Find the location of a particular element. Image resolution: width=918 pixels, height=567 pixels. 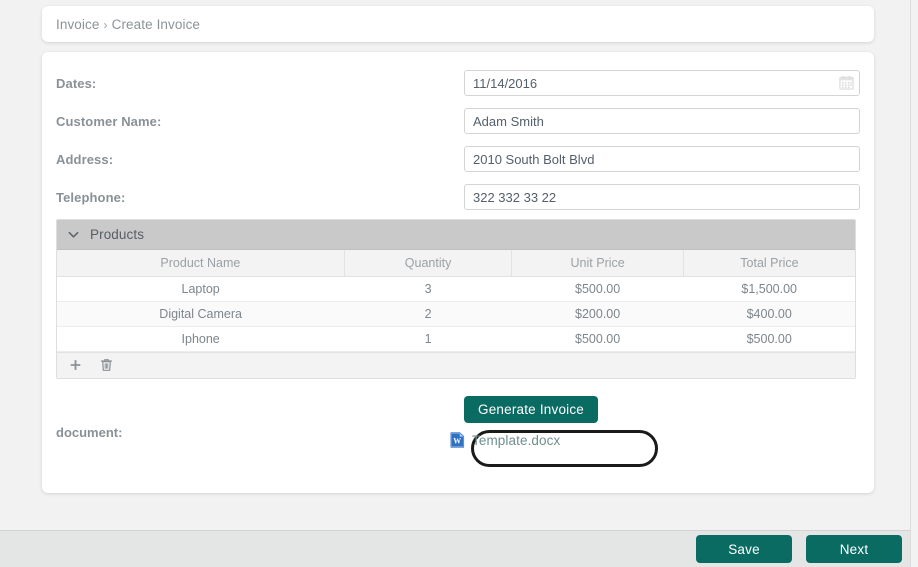

label-dates: Dates: is located at coordinates (76, 83).